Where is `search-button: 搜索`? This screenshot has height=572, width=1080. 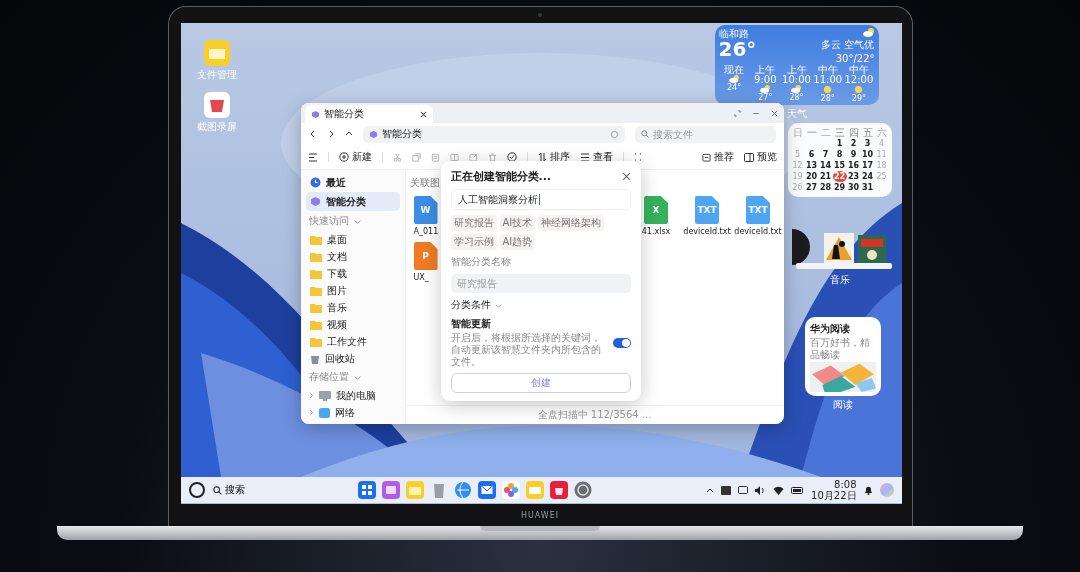
search-button: 搜索 is located at coordinates (228, 490).